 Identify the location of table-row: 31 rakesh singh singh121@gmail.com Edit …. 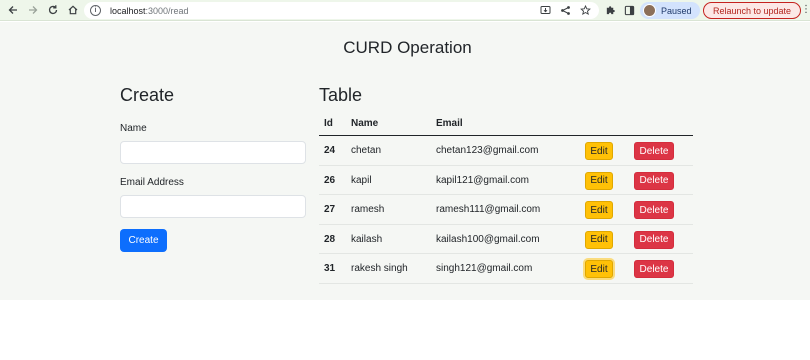
(506, 269).